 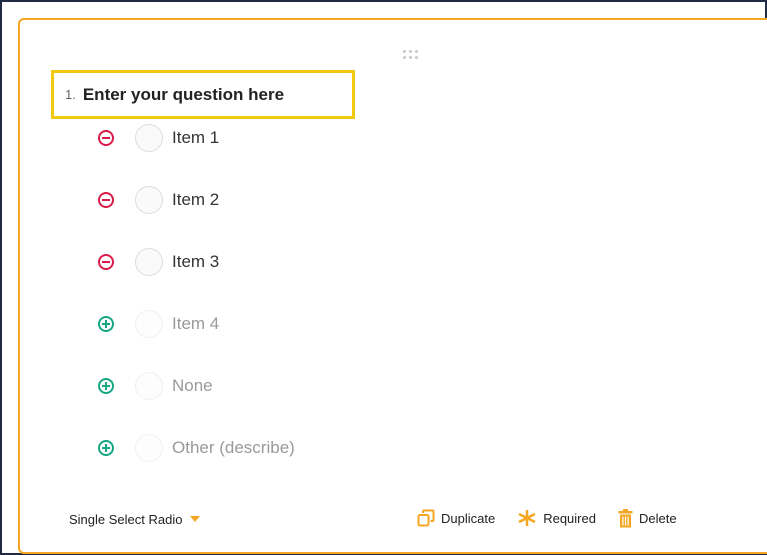 I want to click on delete-label: Delete, so click(x=657, y=518).